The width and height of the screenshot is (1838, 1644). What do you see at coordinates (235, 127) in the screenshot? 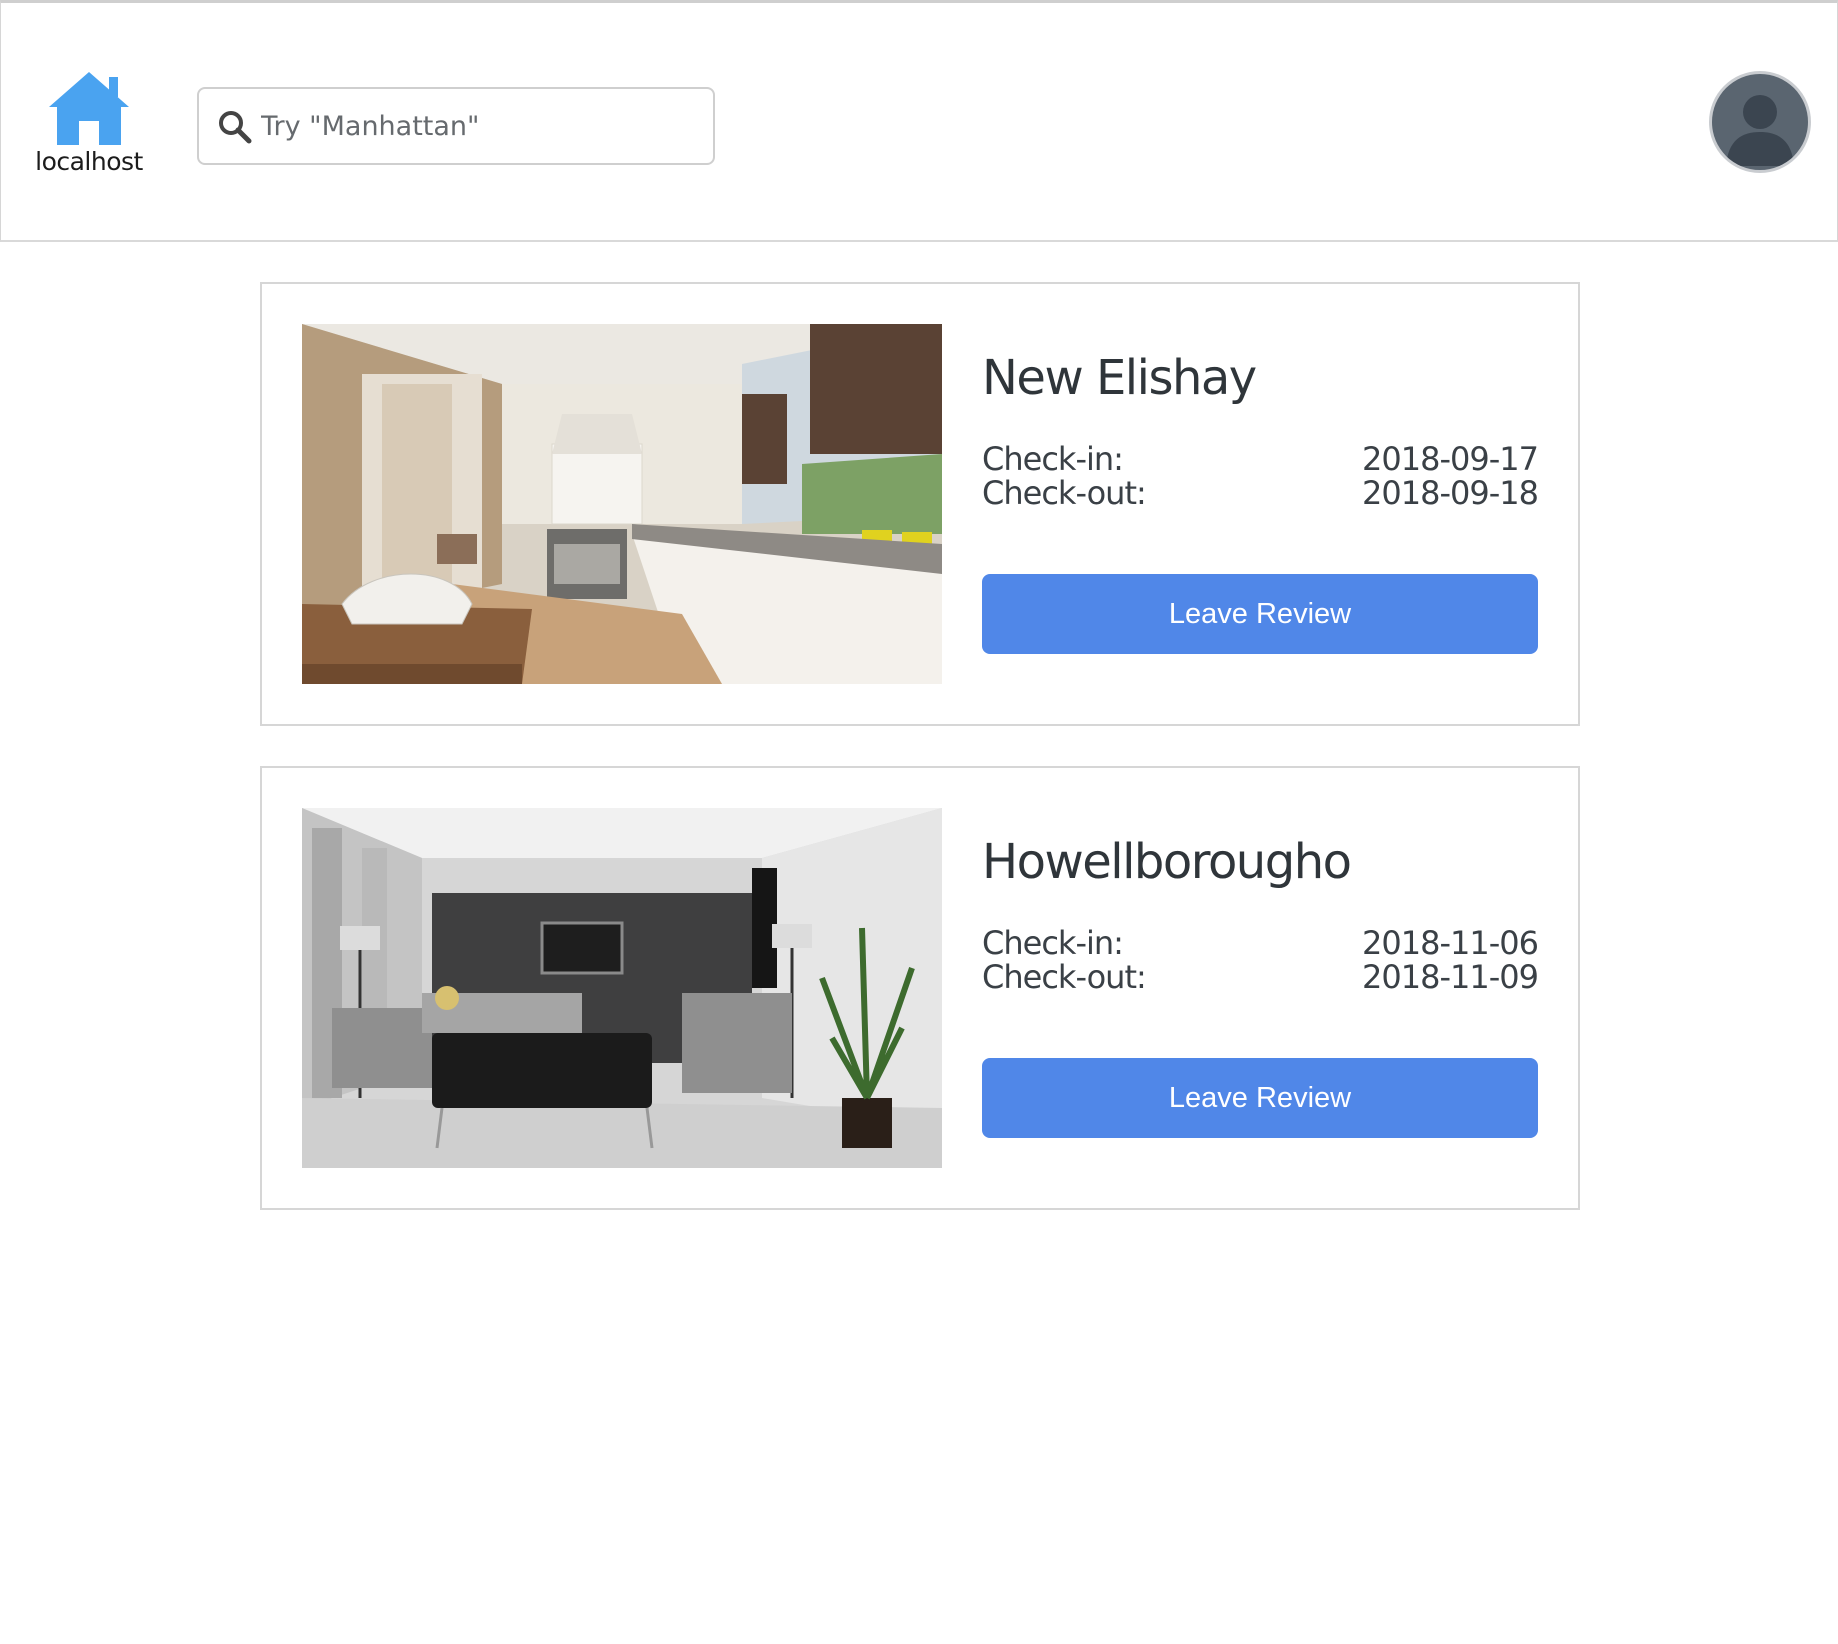
I see `search-icon` at bounding box center [235, 127].